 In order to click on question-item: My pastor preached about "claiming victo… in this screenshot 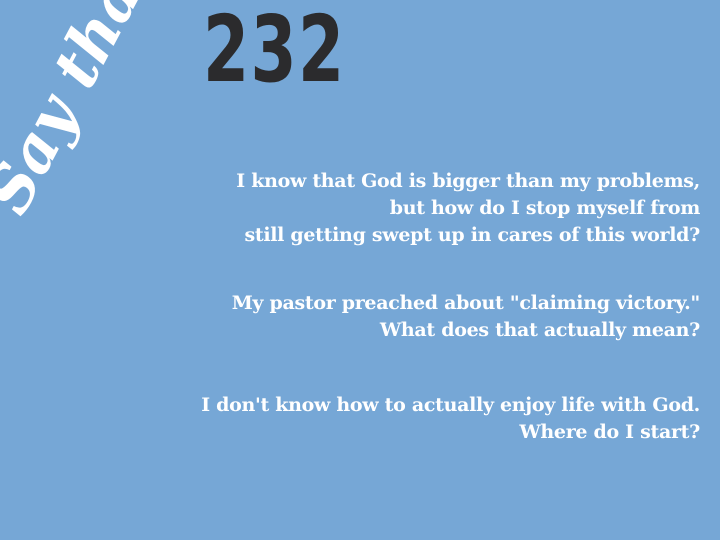, I will do `click(466, 317)`.